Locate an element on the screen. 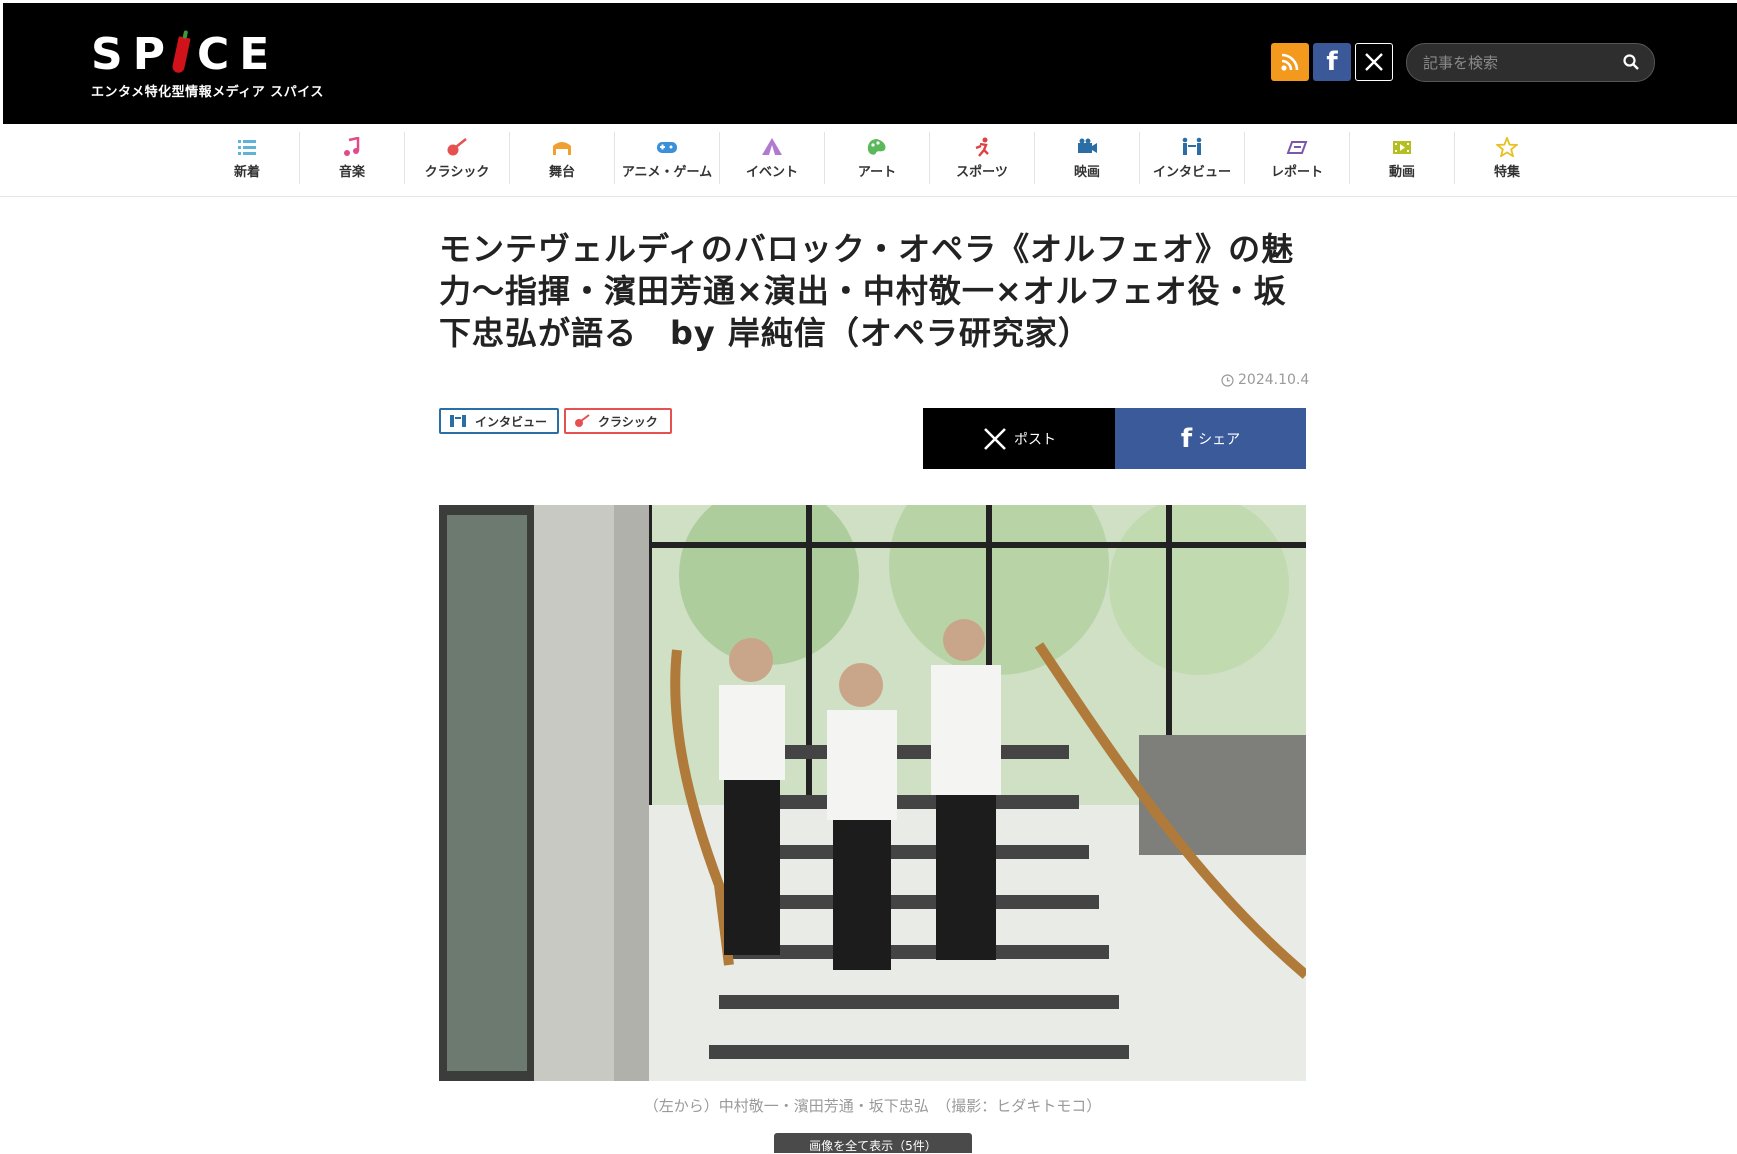 Image resolution: width=1737 pixels, height=1154 pixels. tag-classic: クラシック is located at coordinates (618, 421).